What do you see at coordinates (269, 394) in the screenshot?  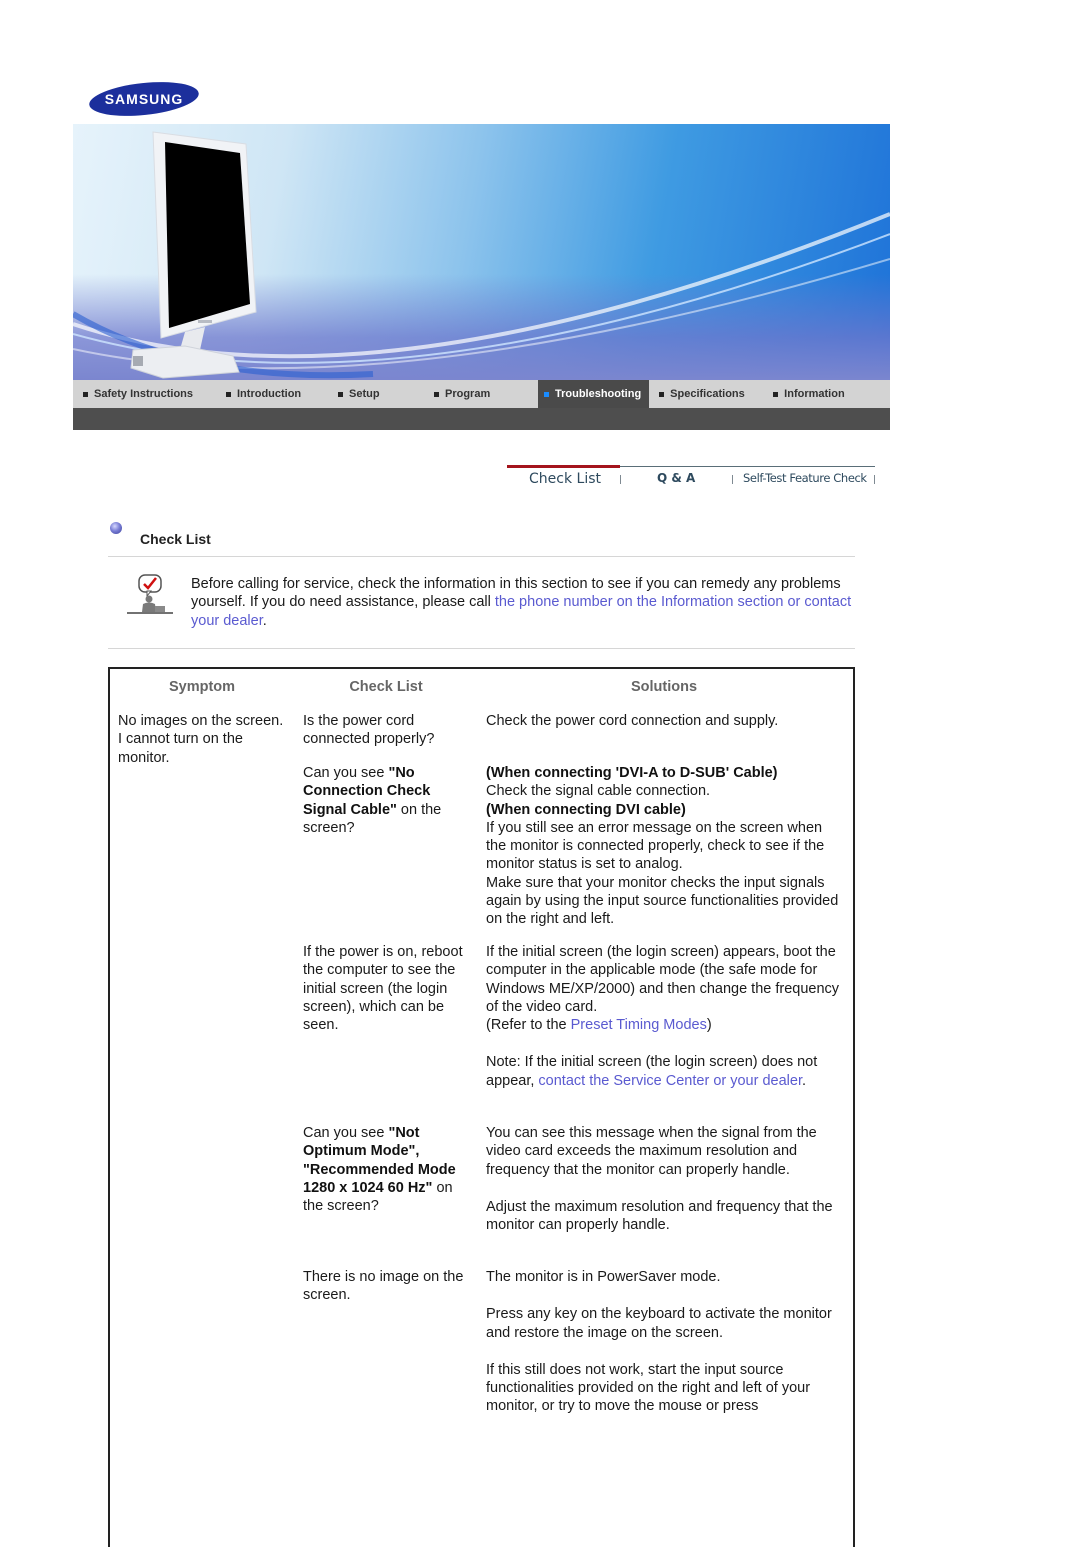 I see `nav-label: Introduction` at bounding box center [269, 394].